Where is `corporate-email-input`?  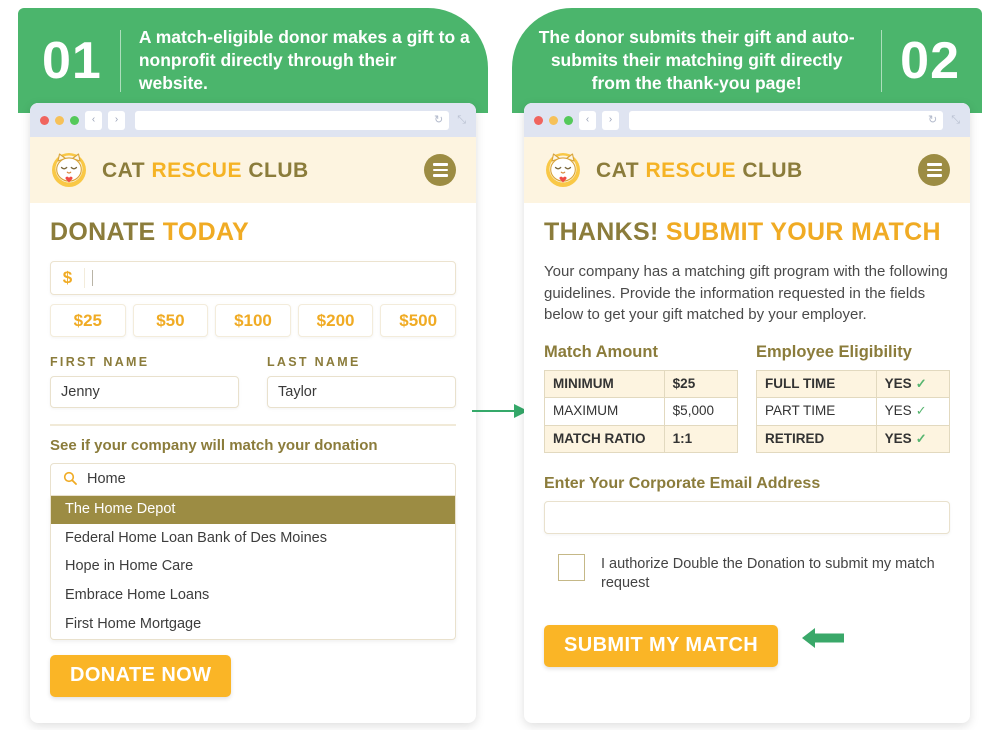 corporate-email-input is located at coordinates (747, 517).